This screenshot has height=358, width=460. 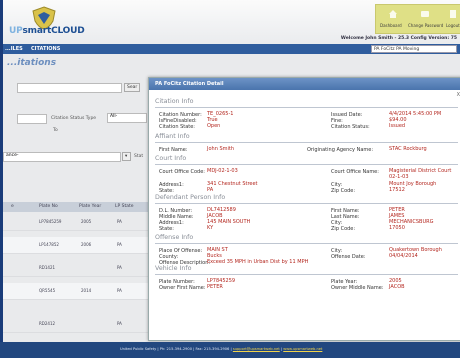 What do you see at coordinates (453, 25) in the screenshot?
I see `nav-logout: Logout` at bounding box center [453, 25].